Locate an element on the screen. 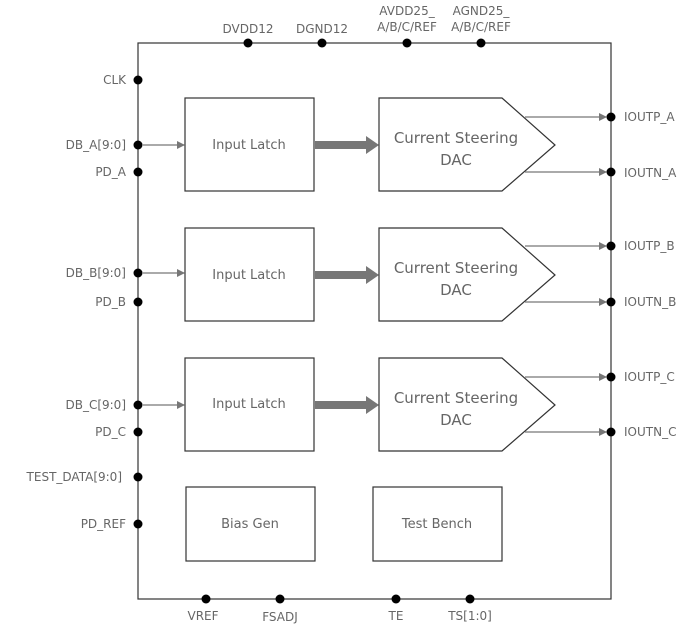 The height and width of the screenshot is (630, 700). pin-label-test-data: TEST_DATA[9:0] is located at coordinates (74, 477).